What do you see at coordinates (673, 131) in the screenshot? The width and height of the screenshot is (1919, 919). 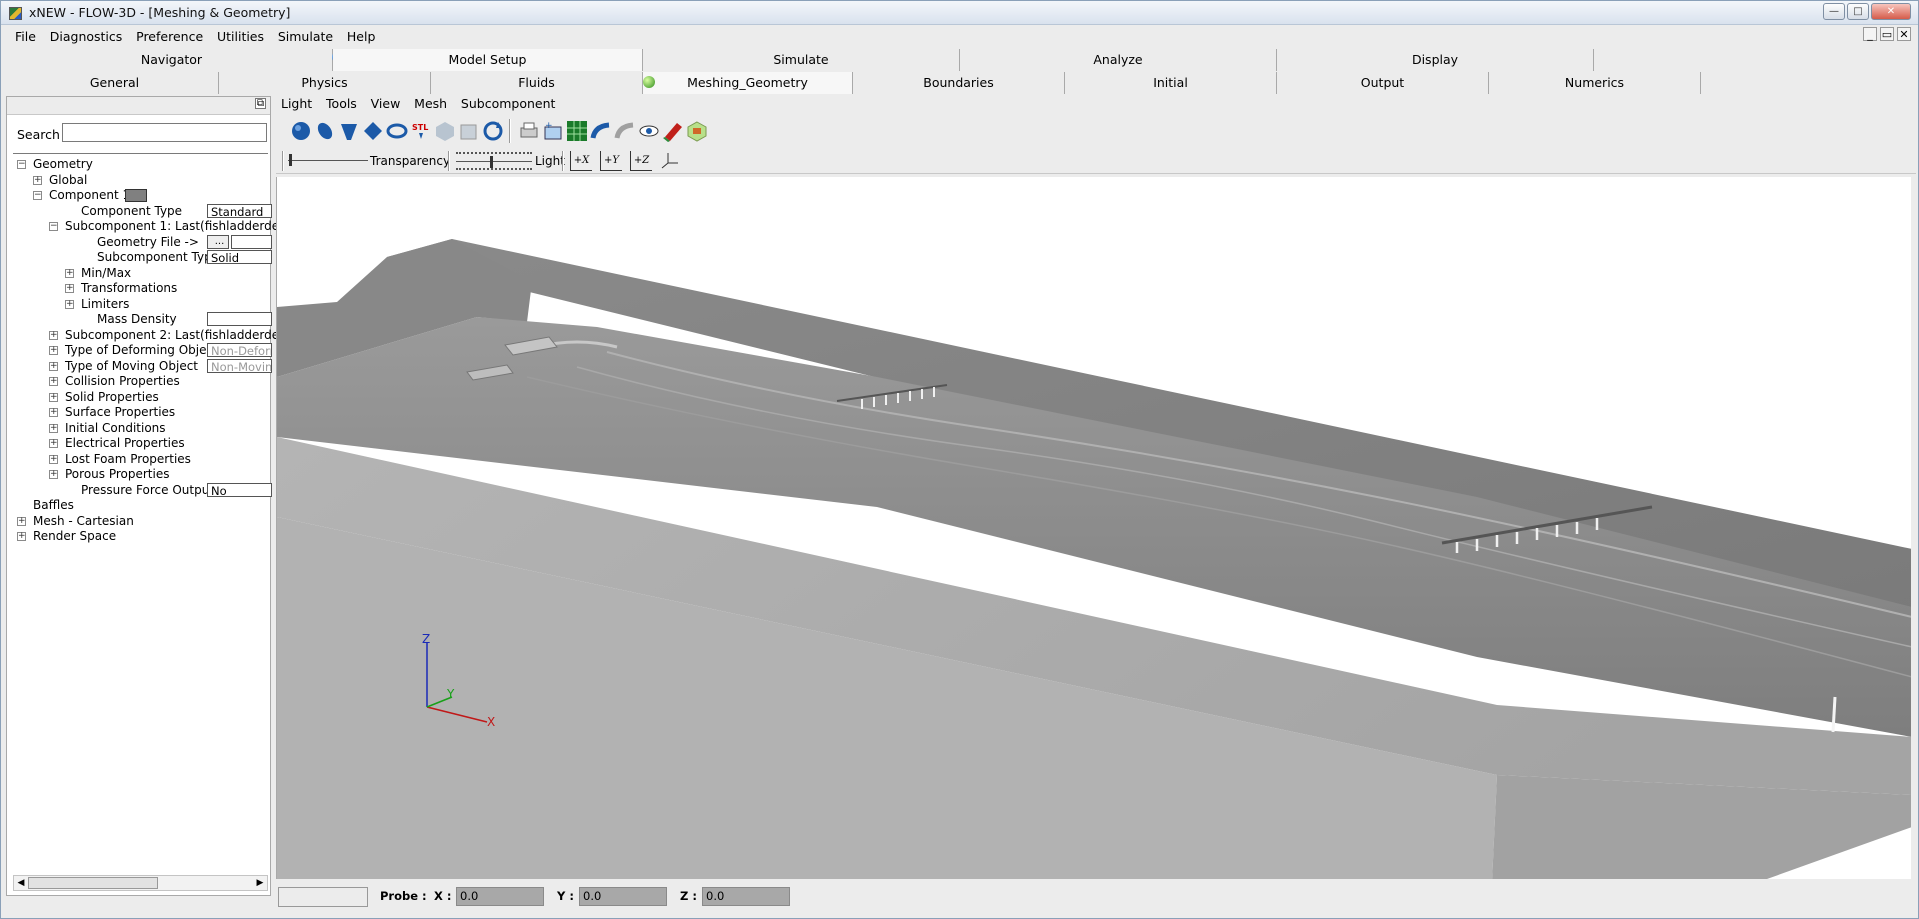 I see `solid-component-icon` at bounding box center [673, 131].